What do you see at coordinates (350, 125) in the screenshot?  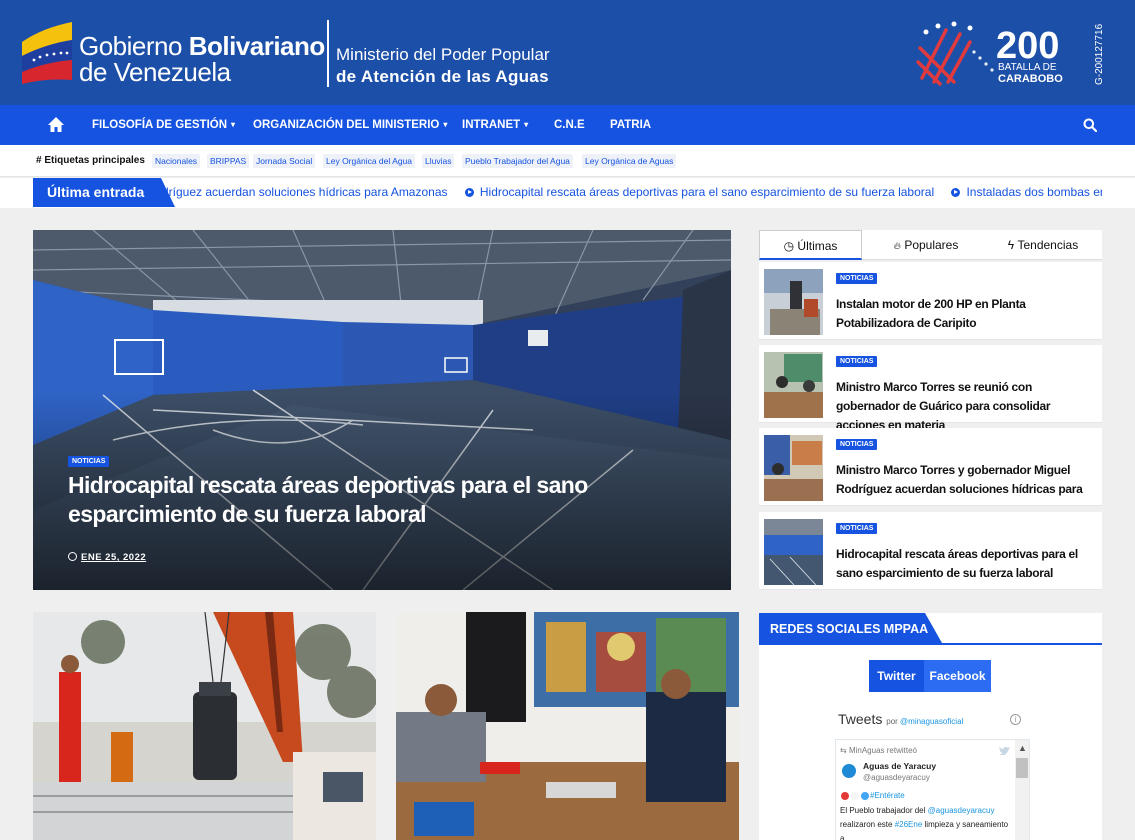 I see `nav-organizacion: ORGANIZACIÓN DEL MINISTERIO ▾` at bounding box center [350, 125].